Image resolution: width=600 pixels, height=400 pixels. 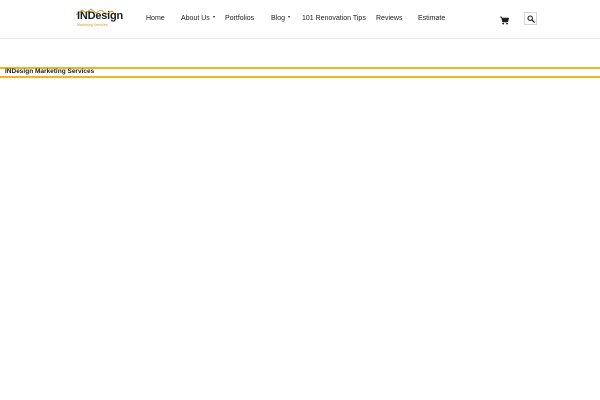 I want to click on site-logo: INDesign Marketing Services, so click(x=98, y=20).